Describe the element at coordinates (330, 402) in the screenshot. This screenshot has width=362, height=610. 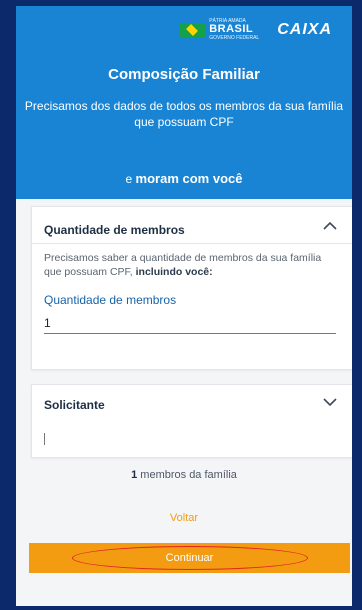
I see `chevron-down-icon` at that location.